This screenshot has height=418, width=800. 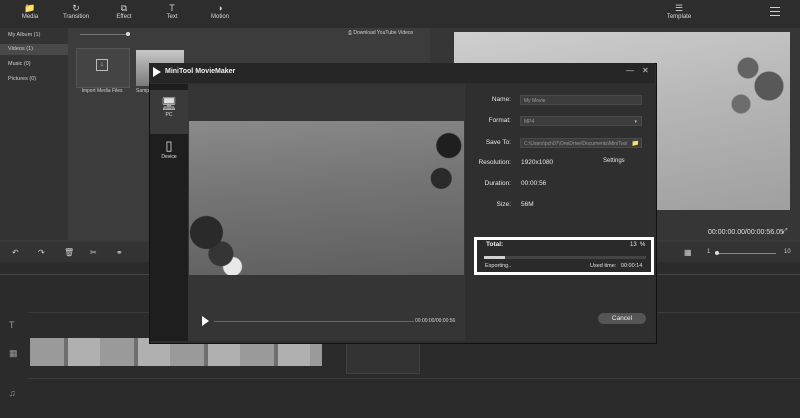 What do you see at coordinates (565, 257) in the screenshot?
I see `progress-bar` at bounding box center [565, 257].